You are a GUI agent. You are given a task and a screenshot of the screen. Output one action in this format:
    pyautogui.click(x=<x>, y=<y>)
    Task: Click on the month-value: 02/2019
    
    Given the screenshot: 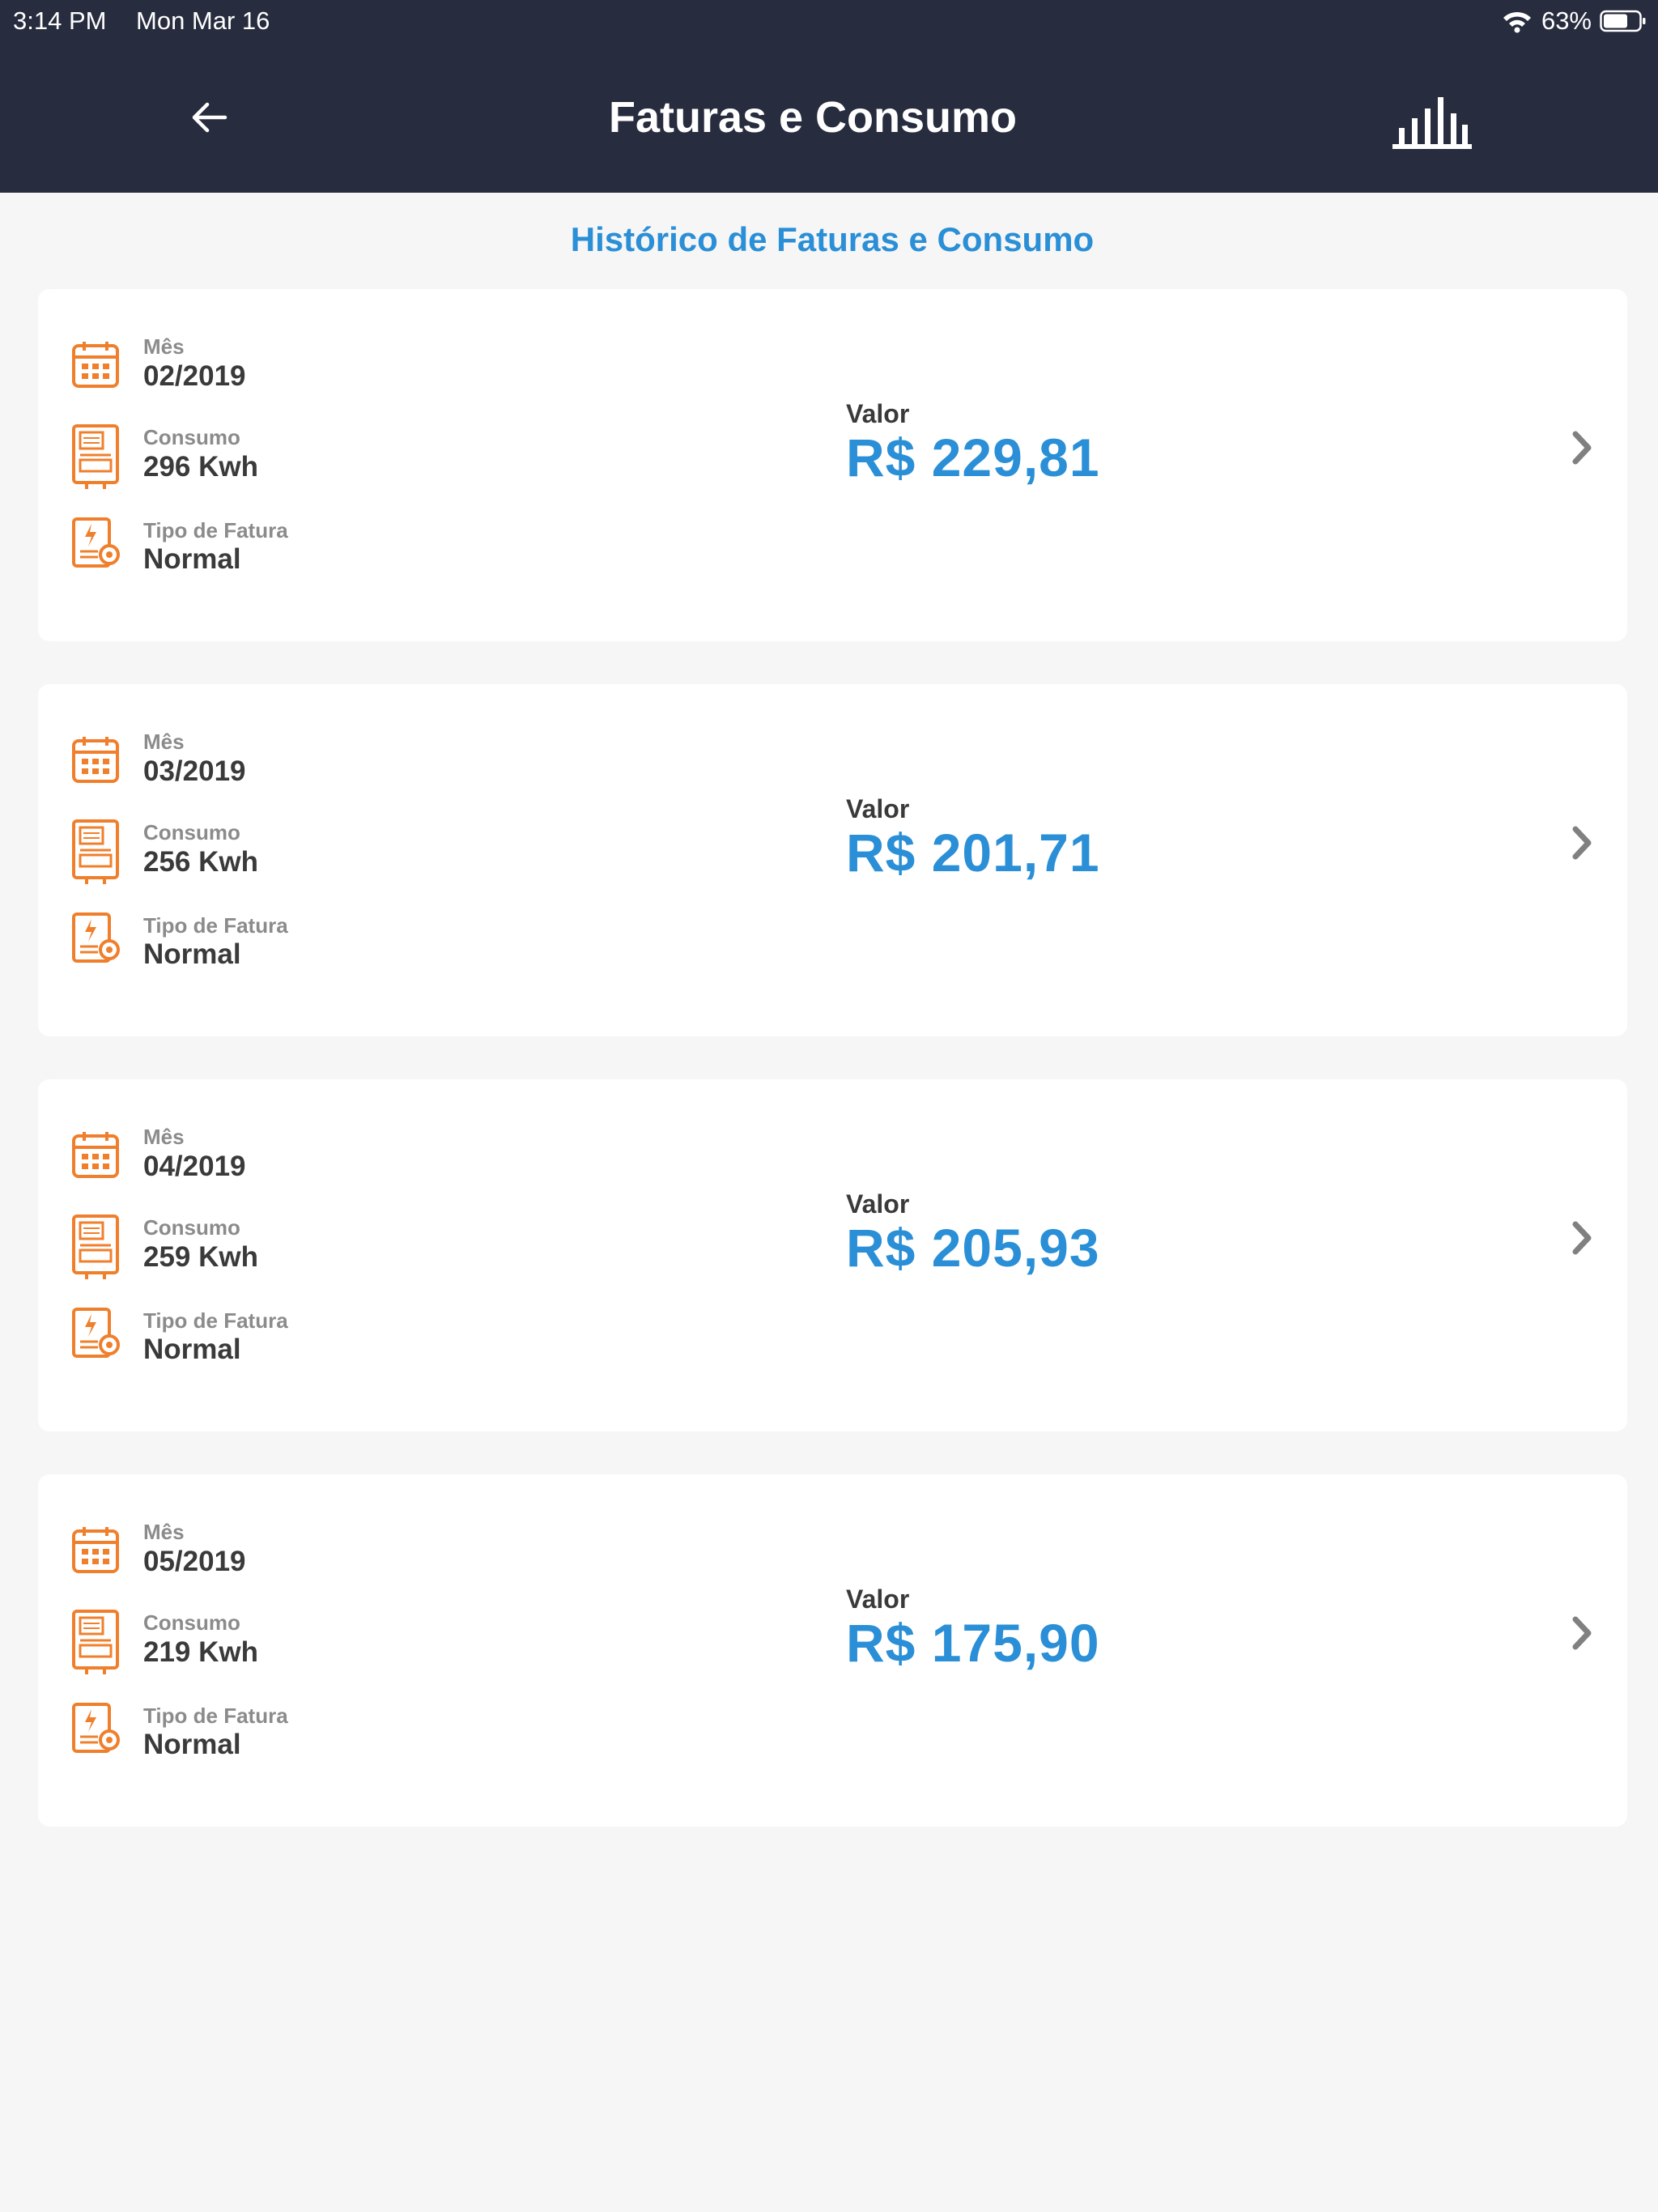 What is the action you would take?
    pyautogui.click(x=194, y=376)
    